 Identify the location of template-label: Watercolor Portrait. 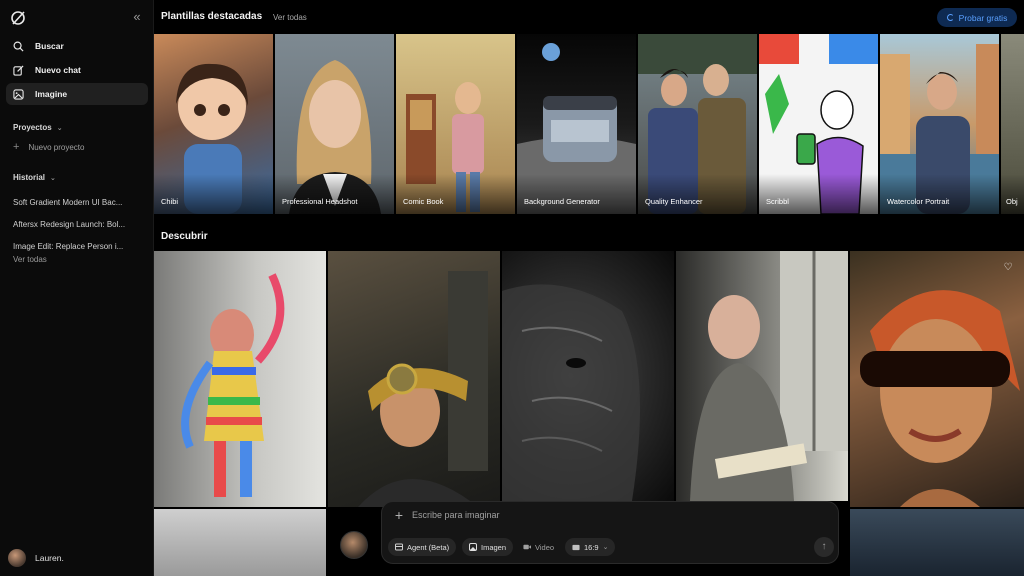
(918, 201).